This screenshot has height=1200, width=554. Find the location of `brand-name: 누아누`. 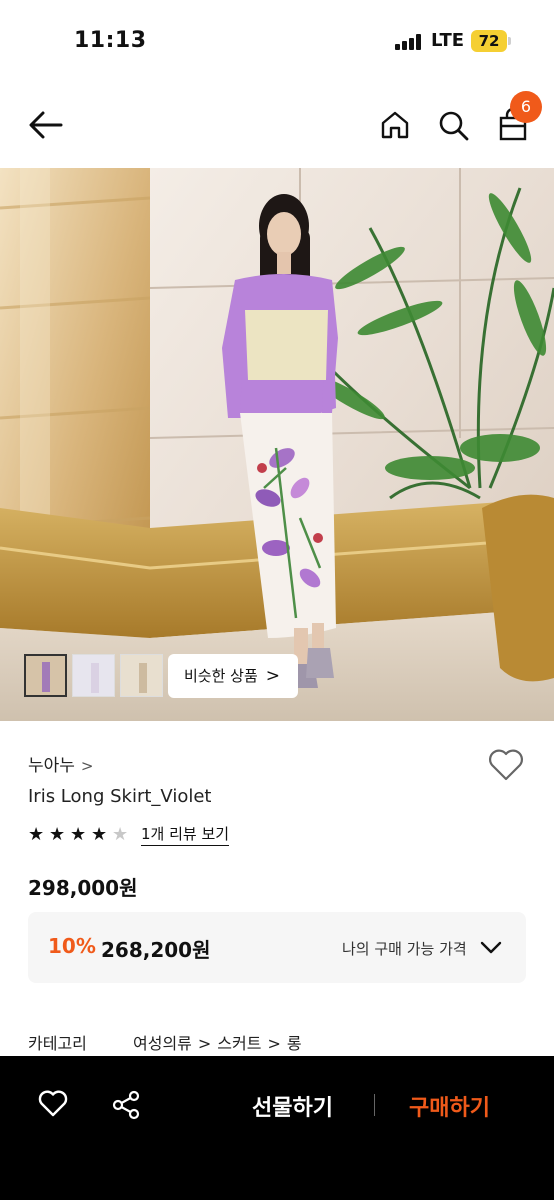

brand-name: 누아누 is located at coordinates (51, 766).